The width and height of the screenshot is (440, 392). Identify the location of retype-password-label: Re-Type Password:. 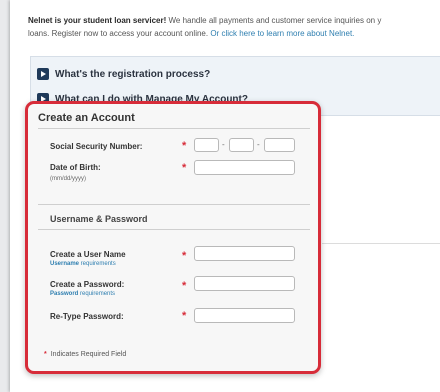
(87, 316).